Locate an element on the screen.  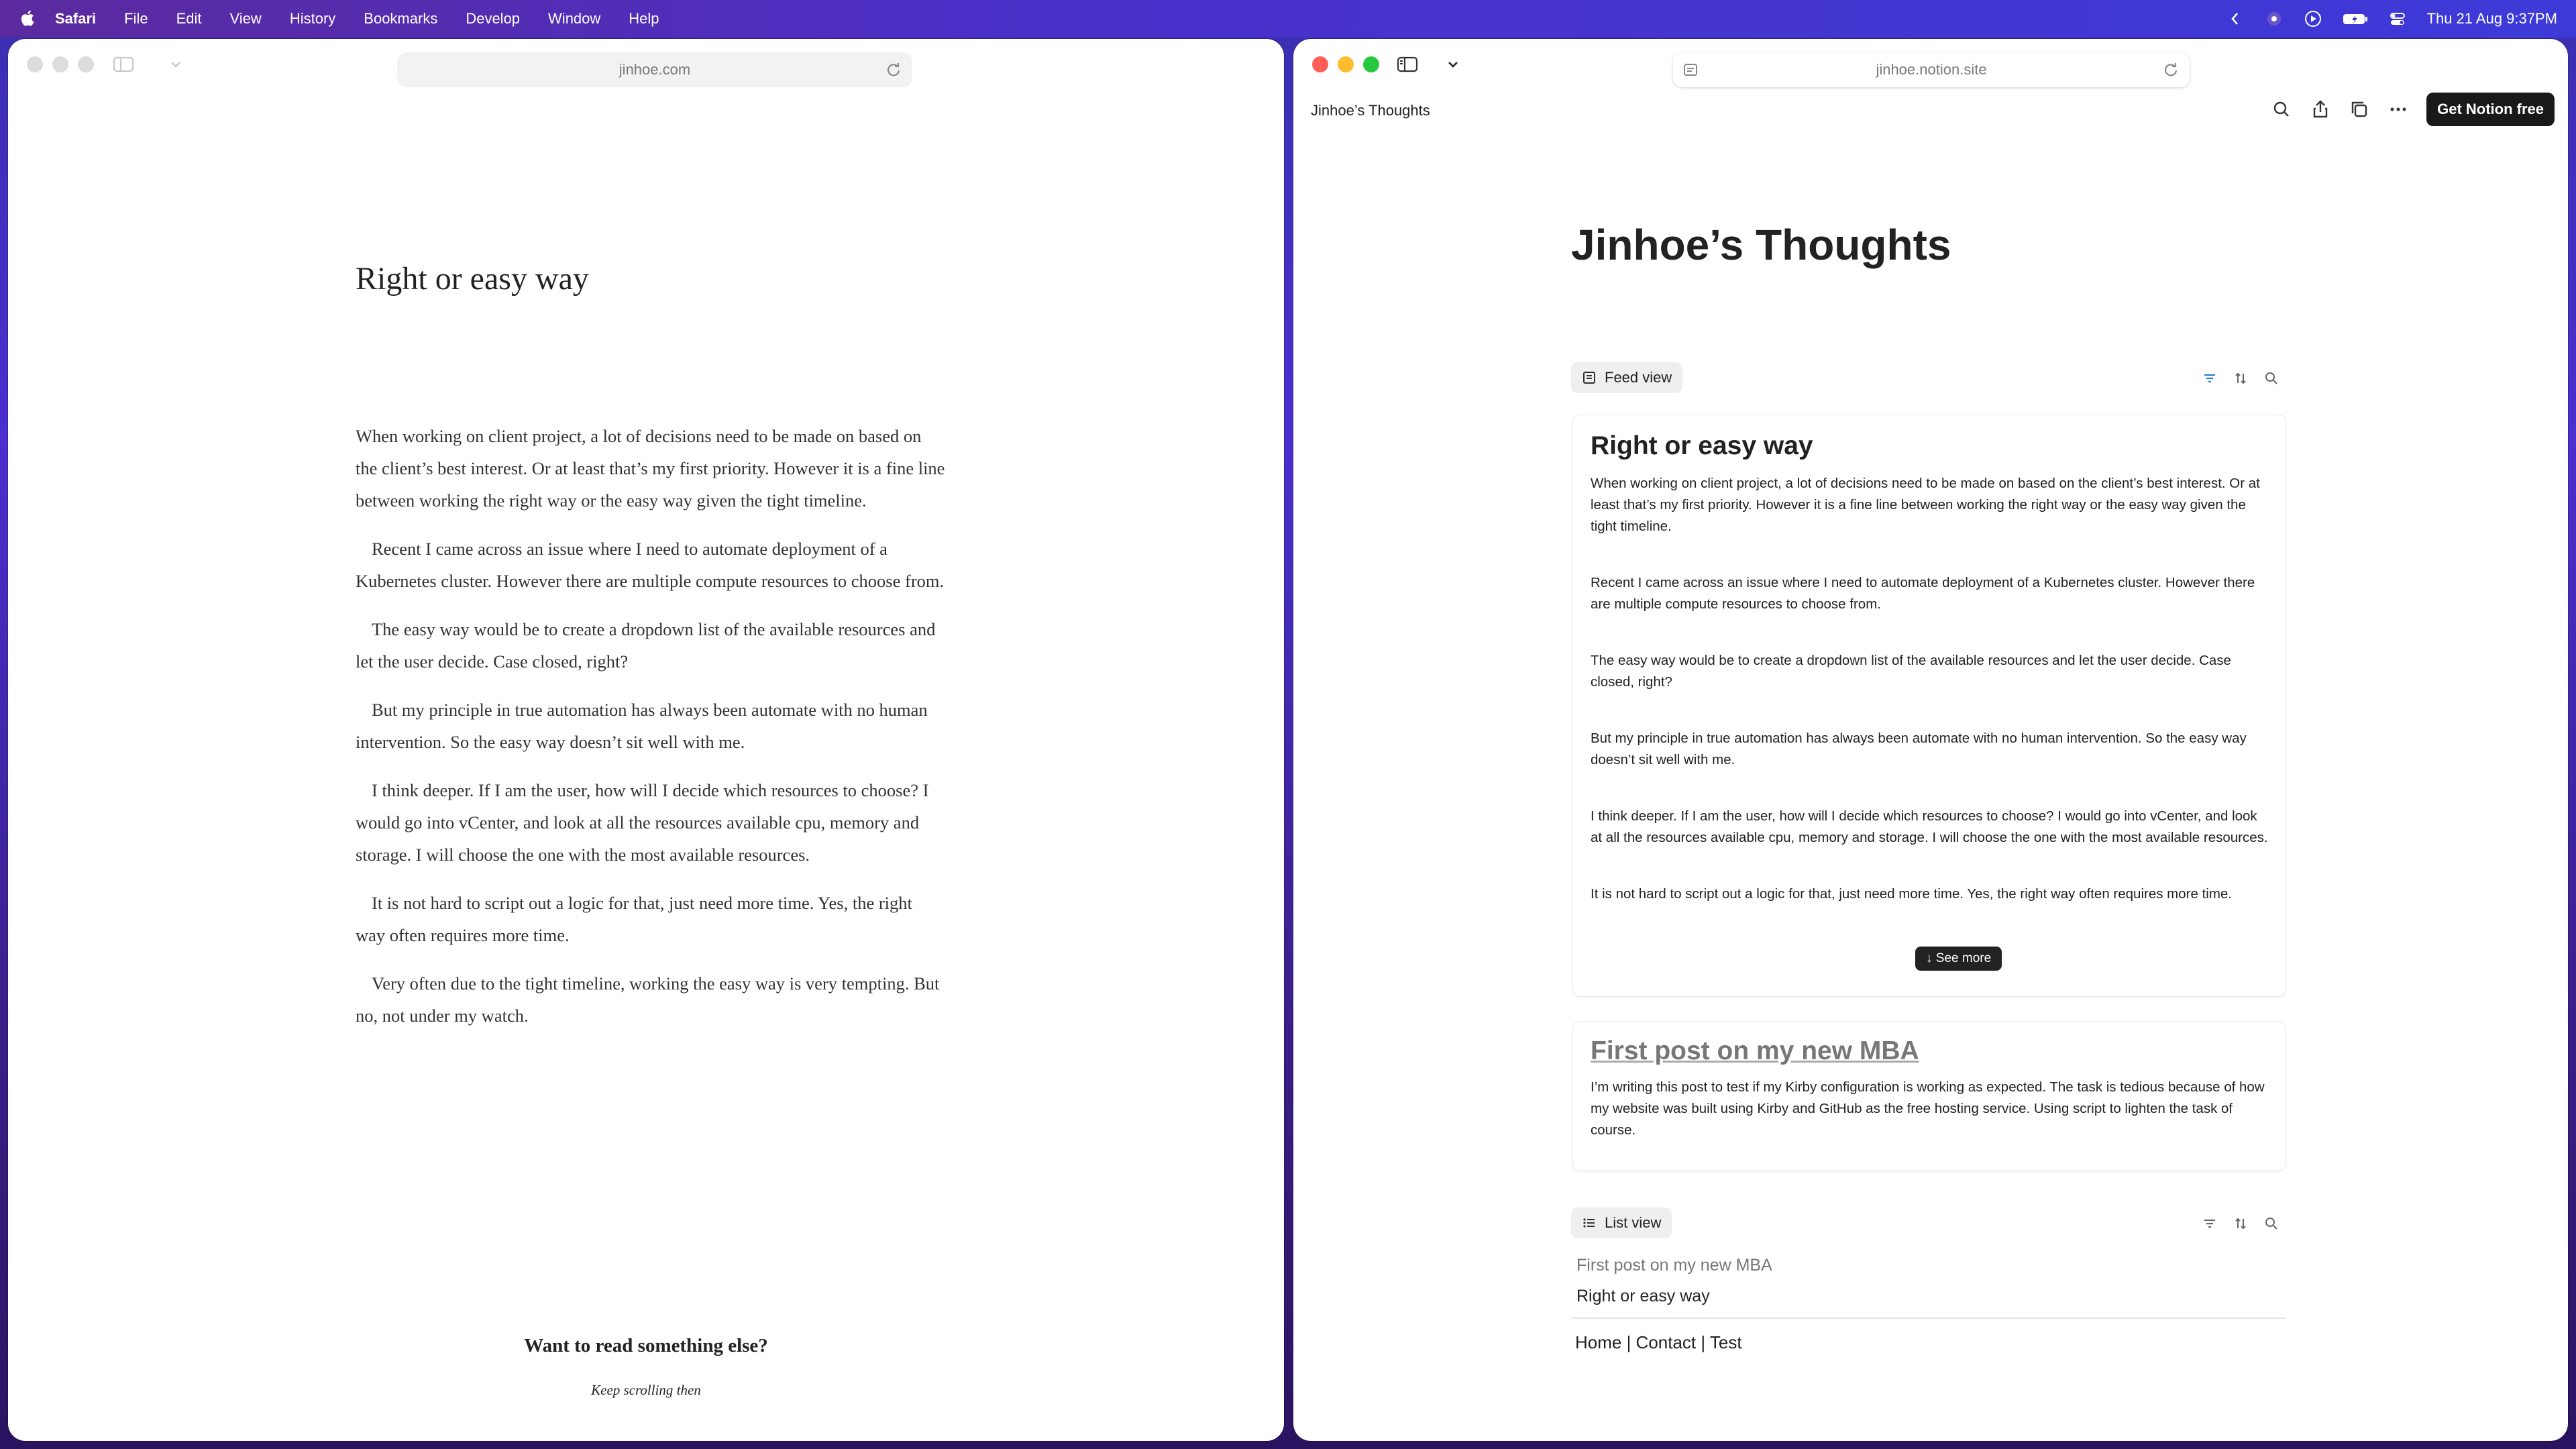
more-icon is located at coordinates (2398, 109).